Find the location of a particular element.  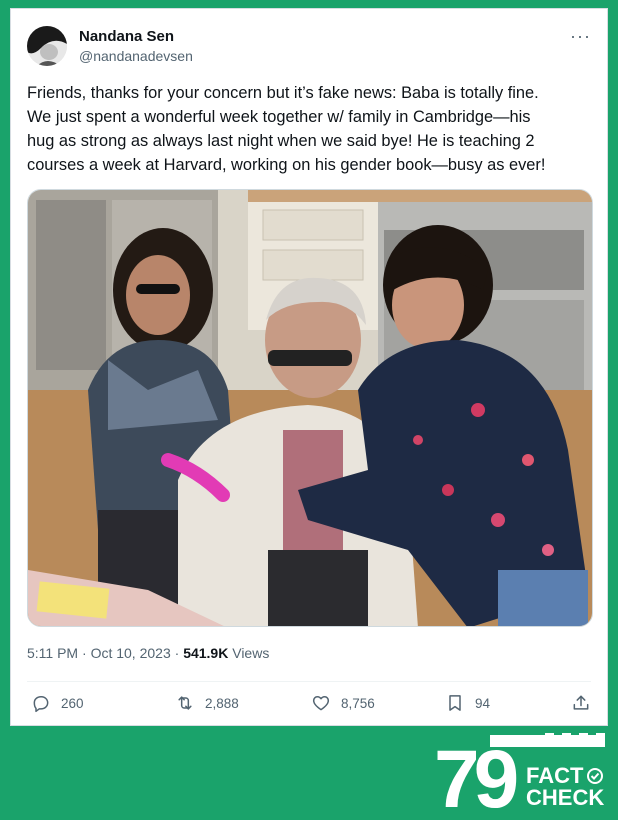

check-label: CHECK is located at coordinates (565, 797).